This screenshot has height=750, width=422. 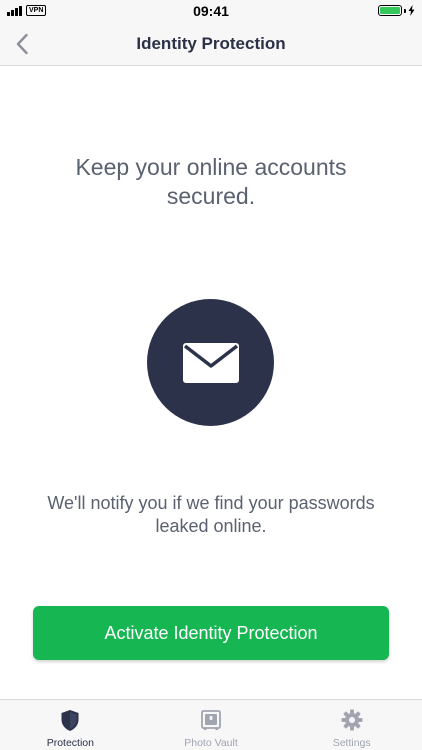 I want to click on battery-icon, so click(x=390, y=10).